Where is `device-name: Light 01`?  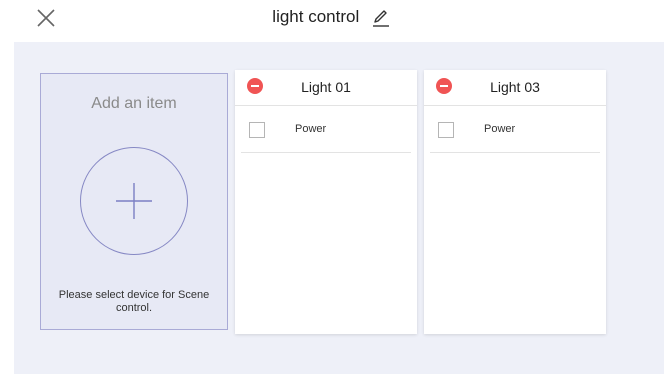
device-name: Light 01 is located at coordinates (326, 87).